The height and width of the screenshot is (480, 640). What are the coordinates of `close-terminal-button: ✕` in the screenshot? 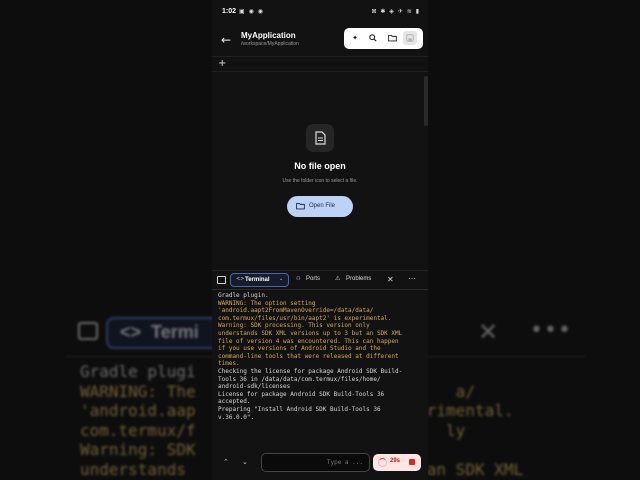 It's located at (390, 279).